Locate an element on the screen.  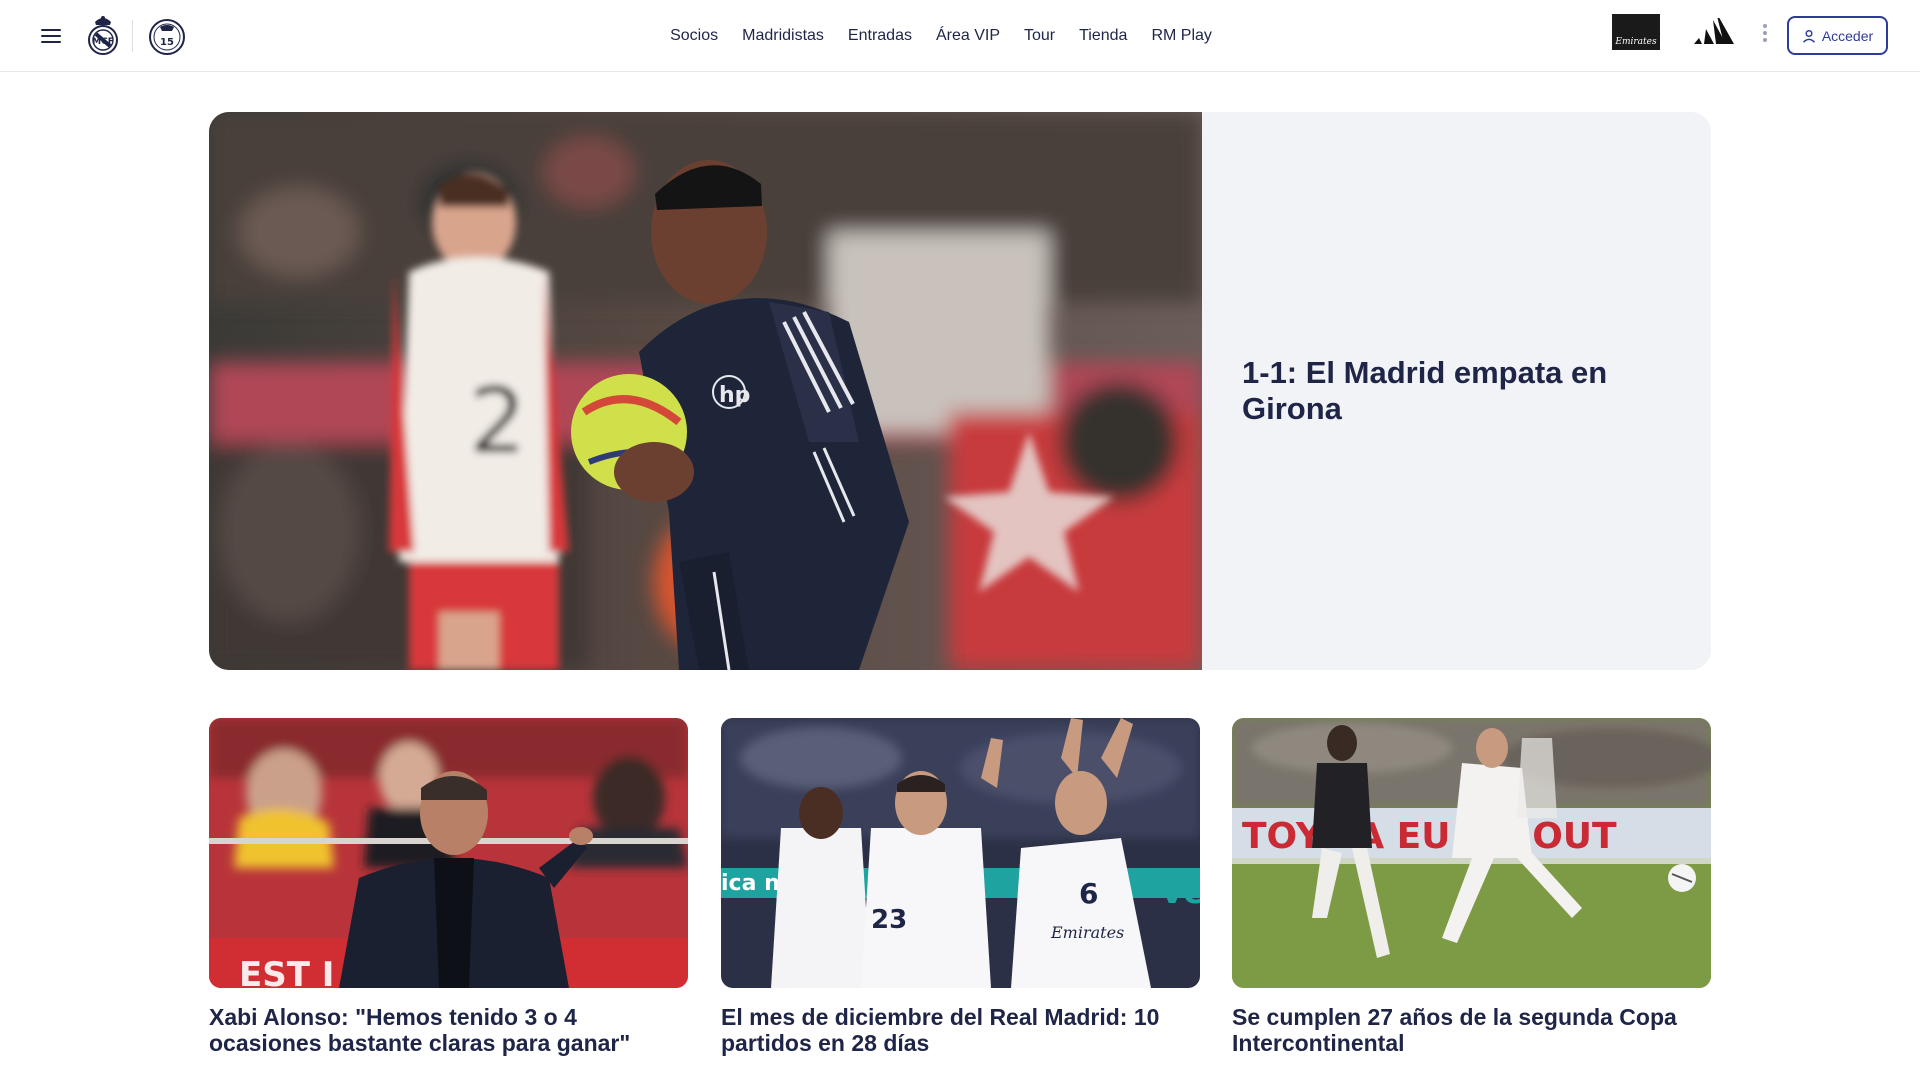
fifteen-cups-badge-icon: 15 is located at coordinates (167, 37).